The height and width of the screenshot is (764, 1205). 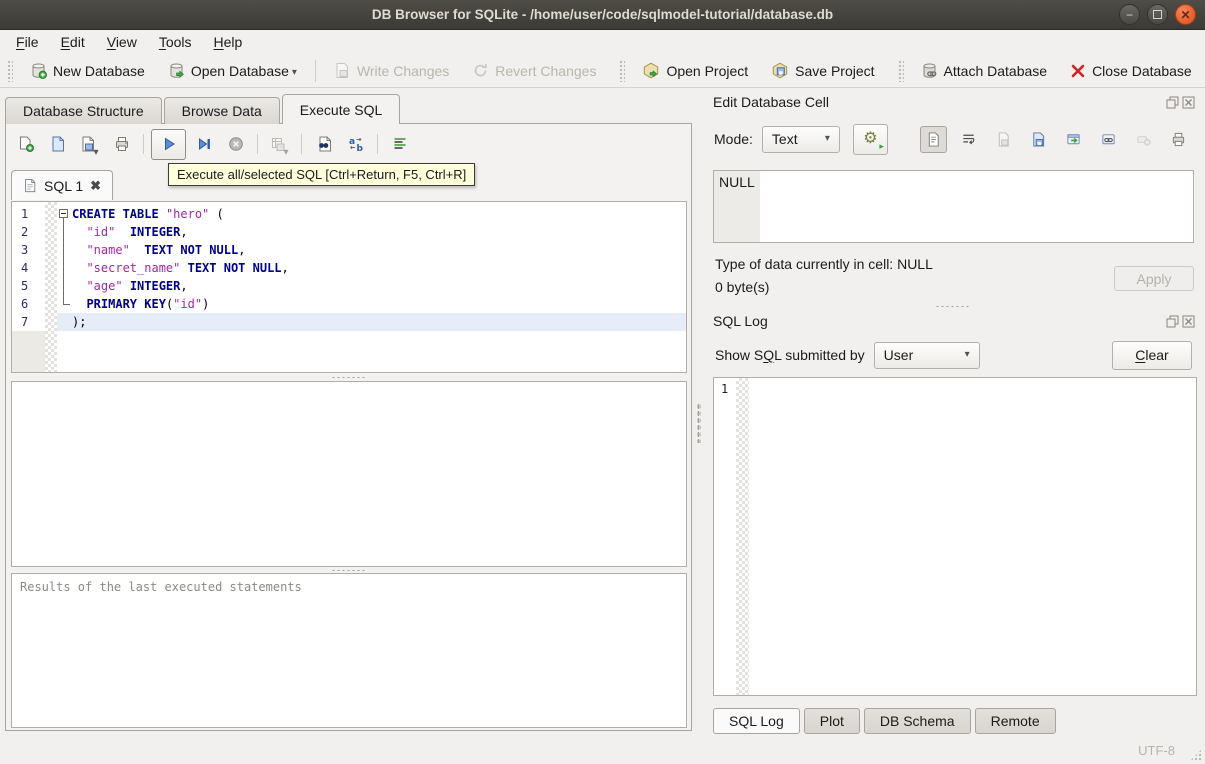 I want to click on apply-button: Apply, so click(x=1154, y=278).